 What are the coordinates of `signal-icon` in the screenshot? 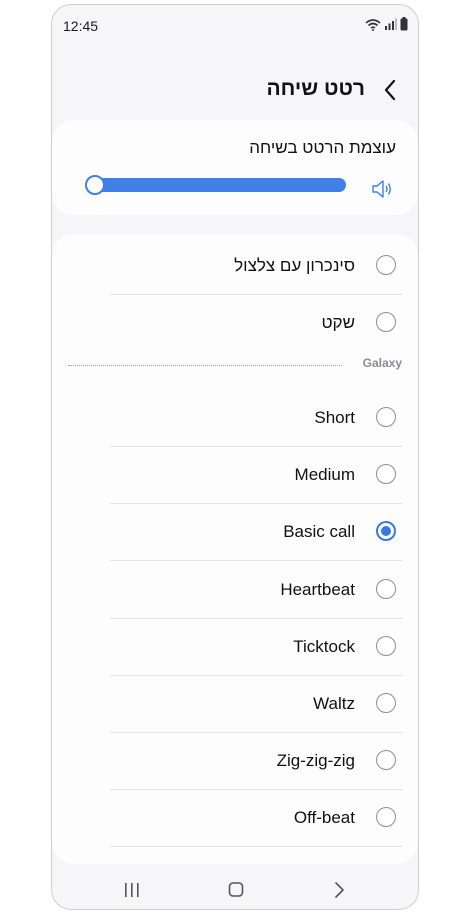 It's located at (391, 24).